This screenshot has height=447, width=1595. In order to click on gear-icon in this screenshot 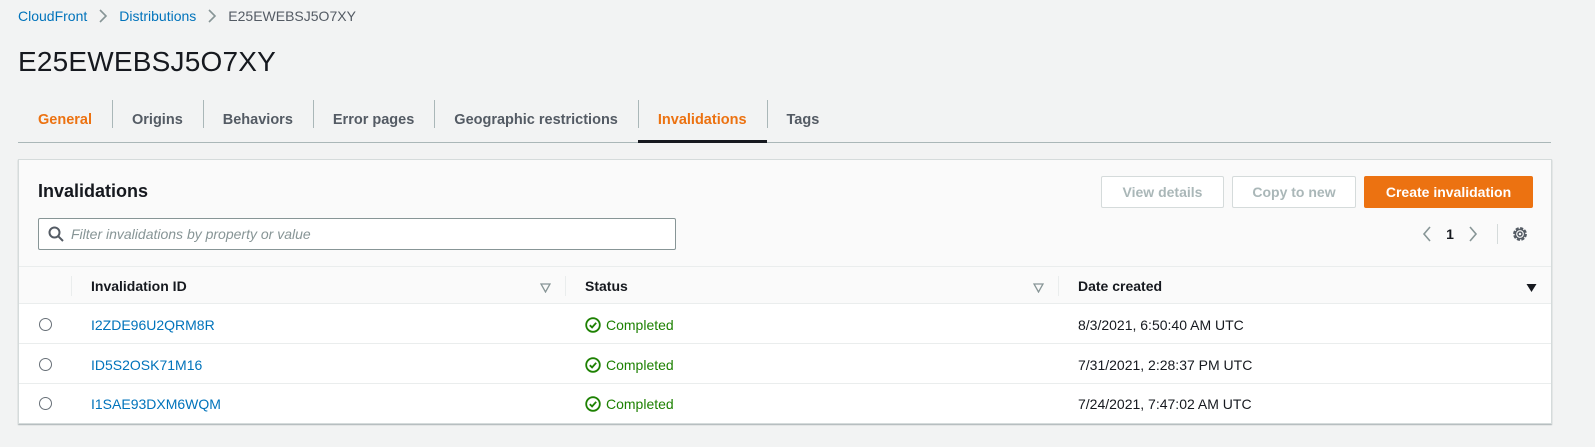, I will do `click(1520, 234)`.